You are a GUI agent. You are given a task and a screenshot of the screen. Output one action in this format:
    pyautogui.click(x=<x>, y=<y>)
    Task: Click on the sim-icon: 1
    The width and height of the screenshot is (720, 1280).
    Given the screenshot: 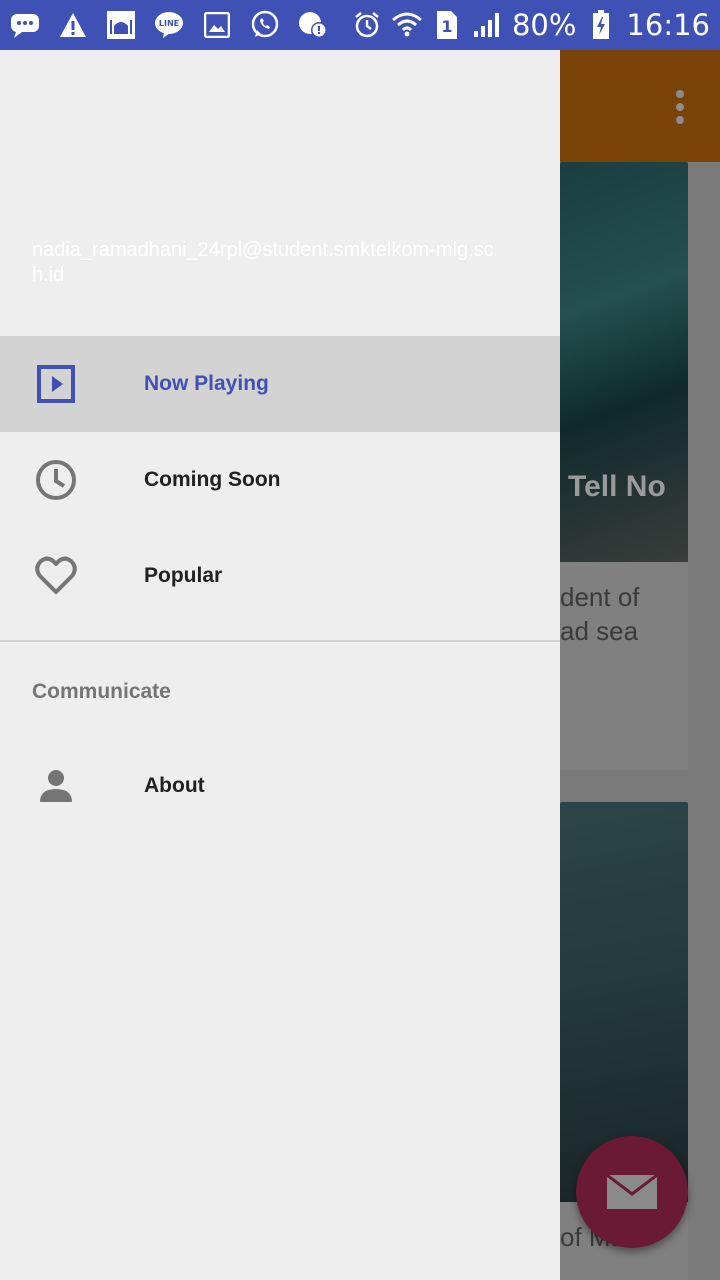 What is the action you would take?
    pyautogui.click(x=447, y=25)
    